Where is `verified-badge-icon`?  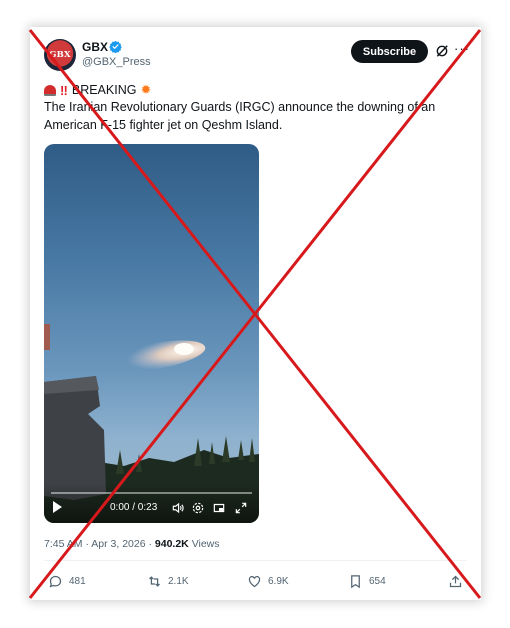
verified-badge-icon is located at coordinates (115, 46).